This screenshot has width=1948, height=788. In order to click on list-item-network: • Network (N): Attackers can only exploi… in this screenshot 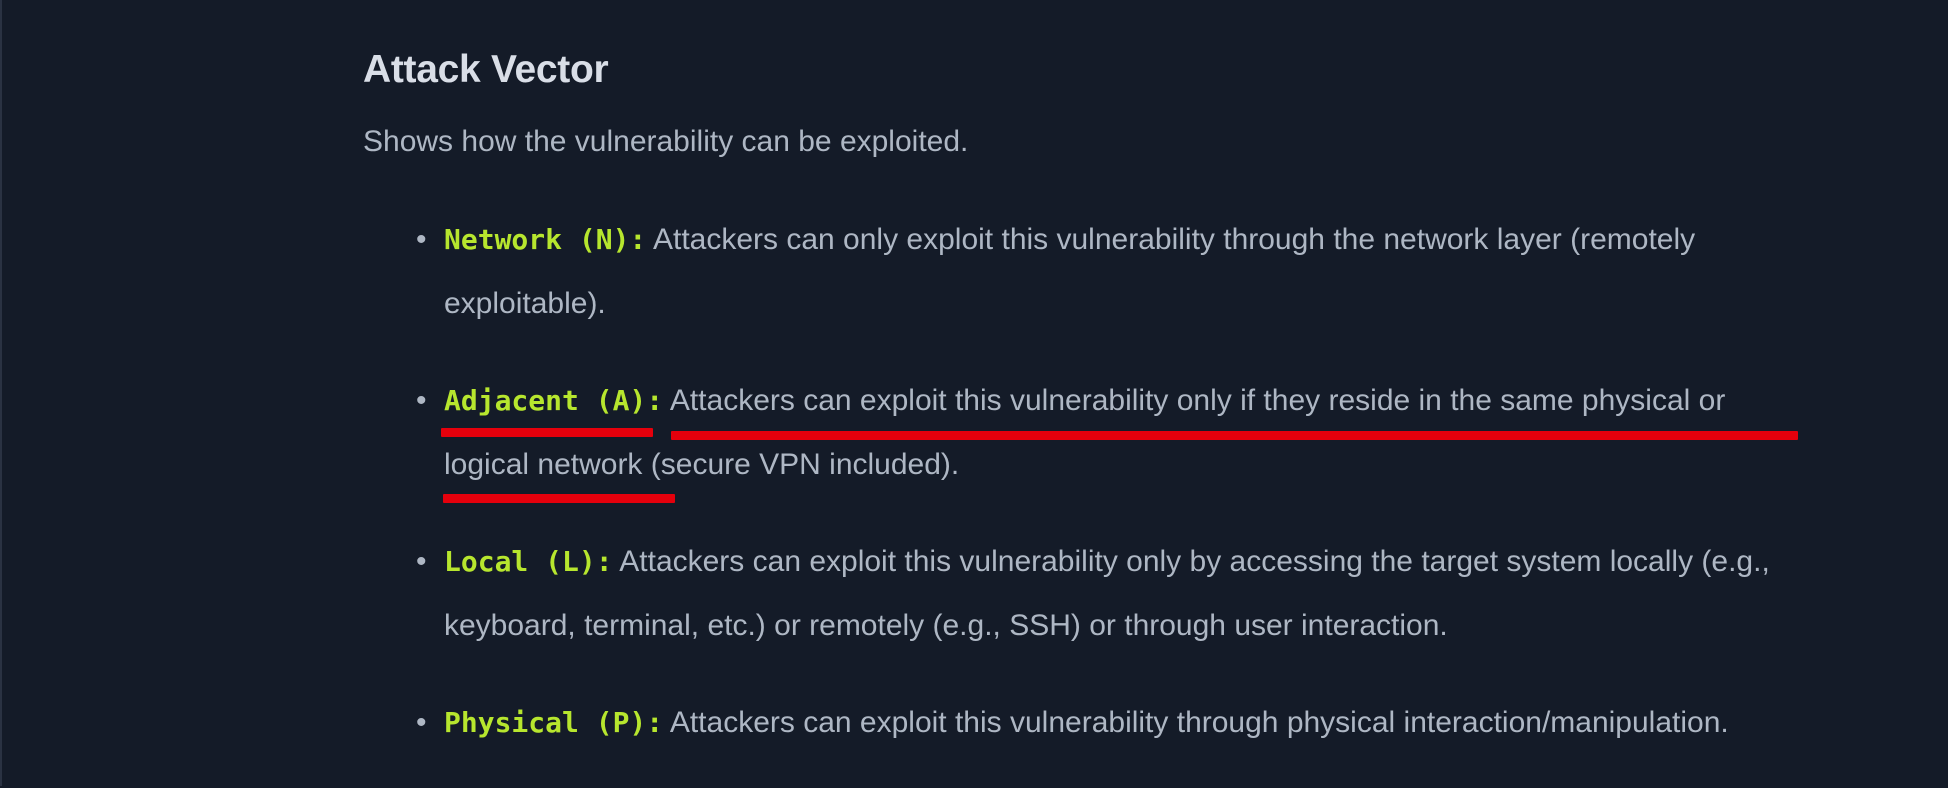, I will do `click(1108, 272)`.